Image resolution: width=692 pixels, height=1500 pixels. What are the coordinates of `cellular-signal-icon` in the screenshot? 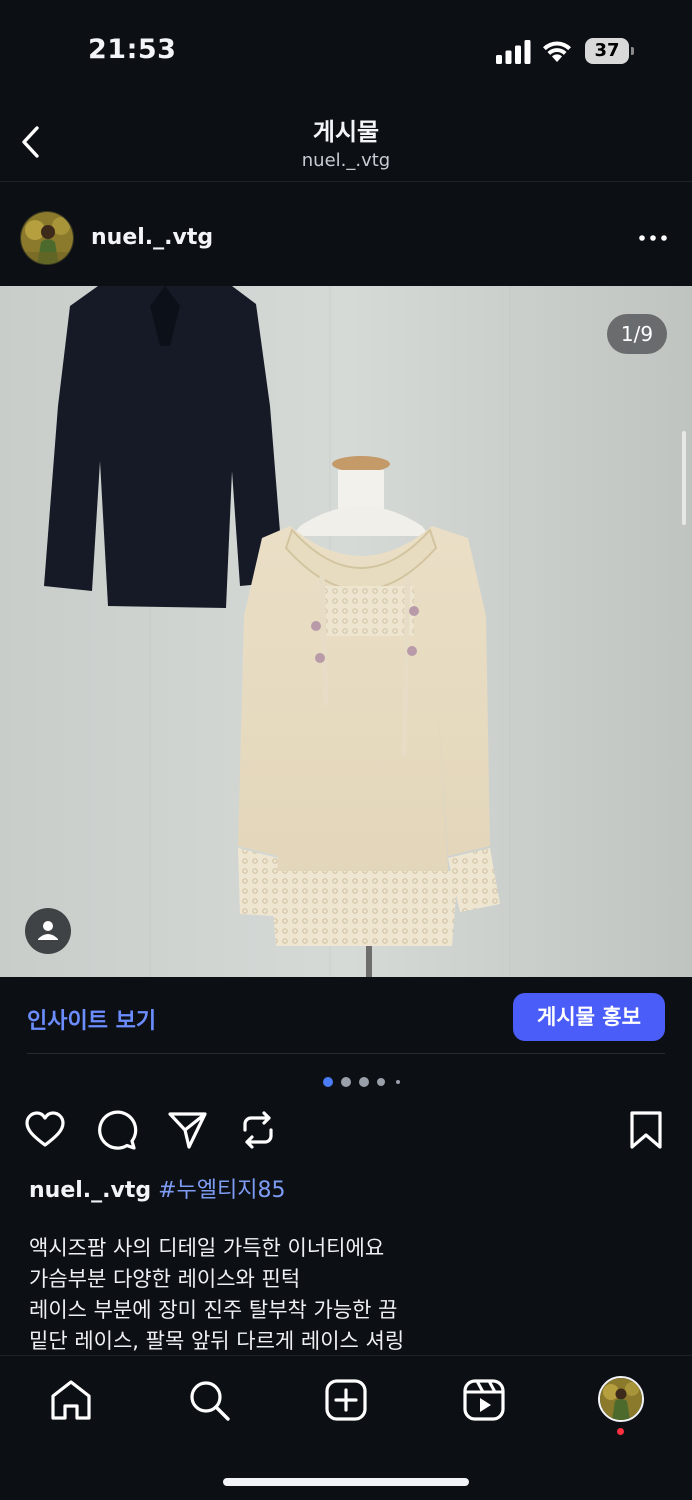 It's located at (513, 52).